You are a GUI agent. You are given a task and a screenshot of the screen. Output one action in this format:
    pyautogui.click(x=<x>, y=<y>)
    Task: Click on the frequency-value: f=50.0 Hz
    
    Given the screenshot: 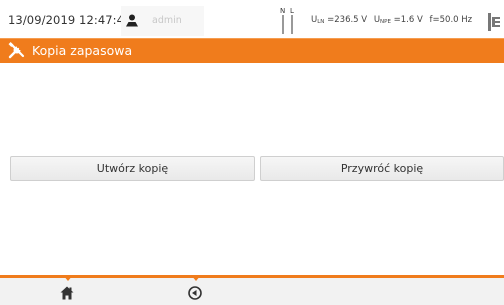 What is the action you would take?
    pyautogui.click(x=451, y=20)
    